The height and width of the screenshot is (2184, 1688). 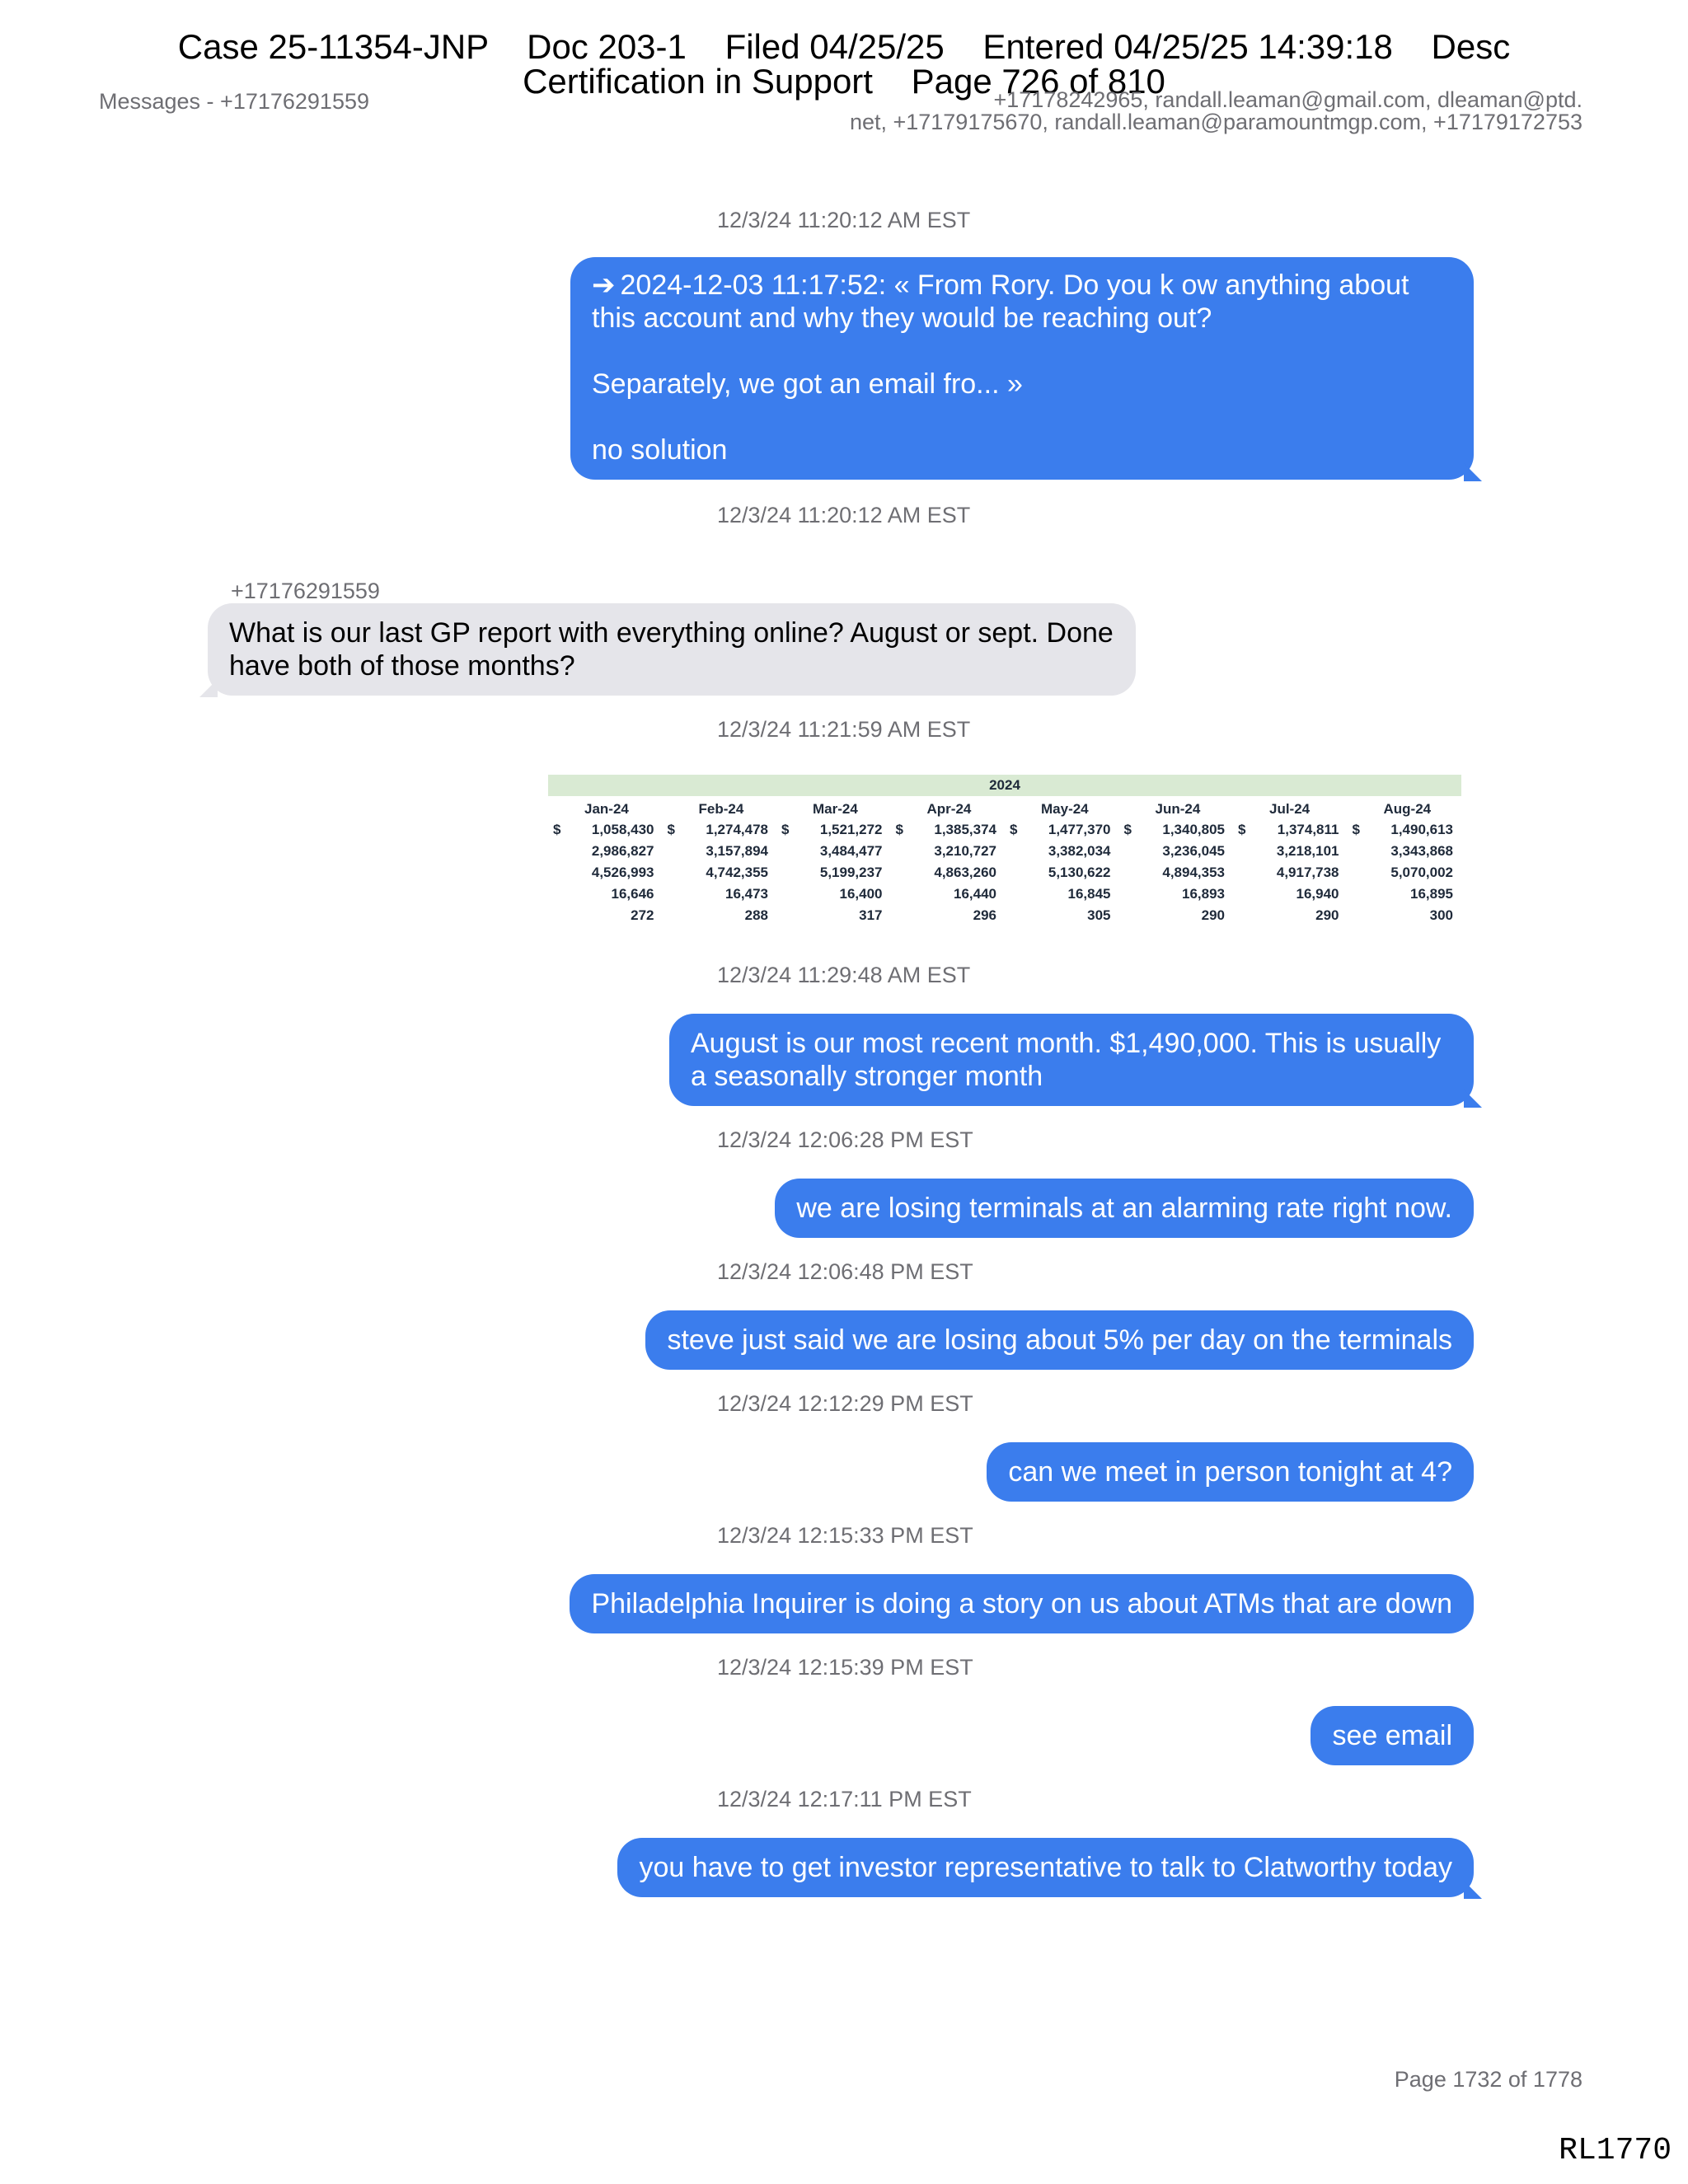 I want to click on sheet-cell: $1,490,613, so click(x=1405, y=830).